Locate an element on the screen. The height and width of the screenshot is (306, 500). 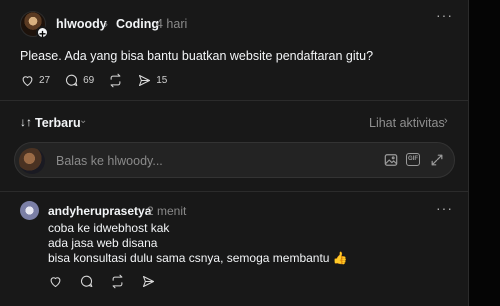
comment-actions is located at coordinates (110, 281).